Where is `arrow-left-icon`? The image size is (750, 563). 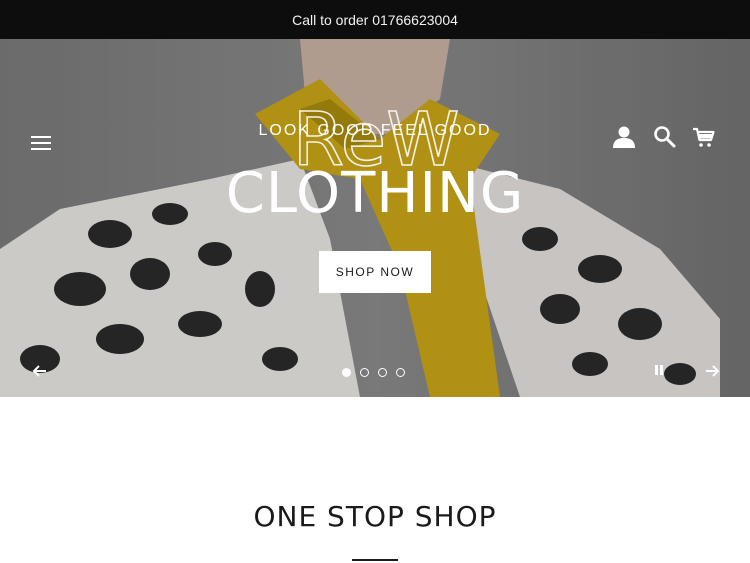
arrow-left-icon is located at coordinates (40, 371).